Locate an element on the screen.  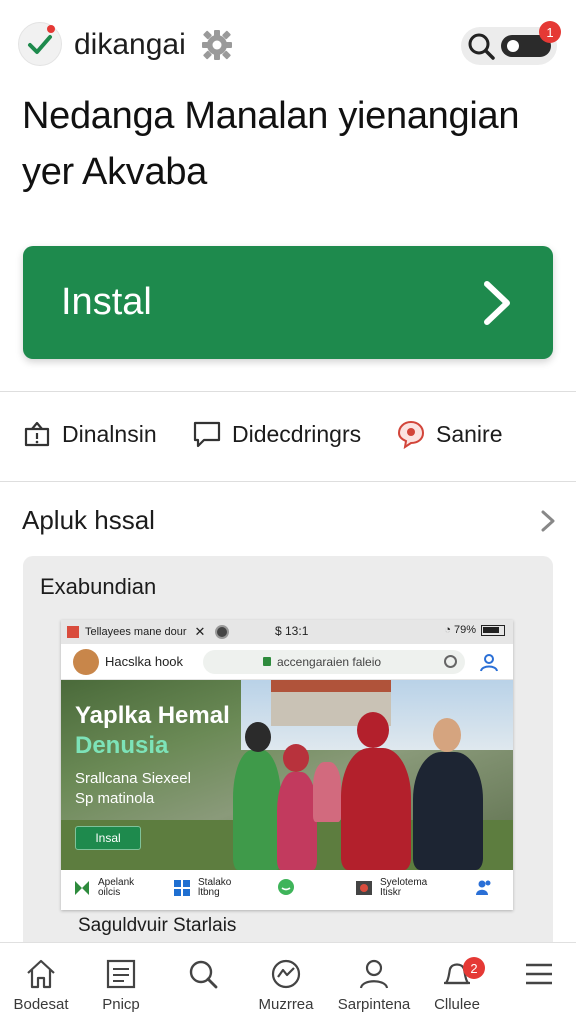
action-didecdringrs: Didecdringrs is located at coordinates (276, 434).